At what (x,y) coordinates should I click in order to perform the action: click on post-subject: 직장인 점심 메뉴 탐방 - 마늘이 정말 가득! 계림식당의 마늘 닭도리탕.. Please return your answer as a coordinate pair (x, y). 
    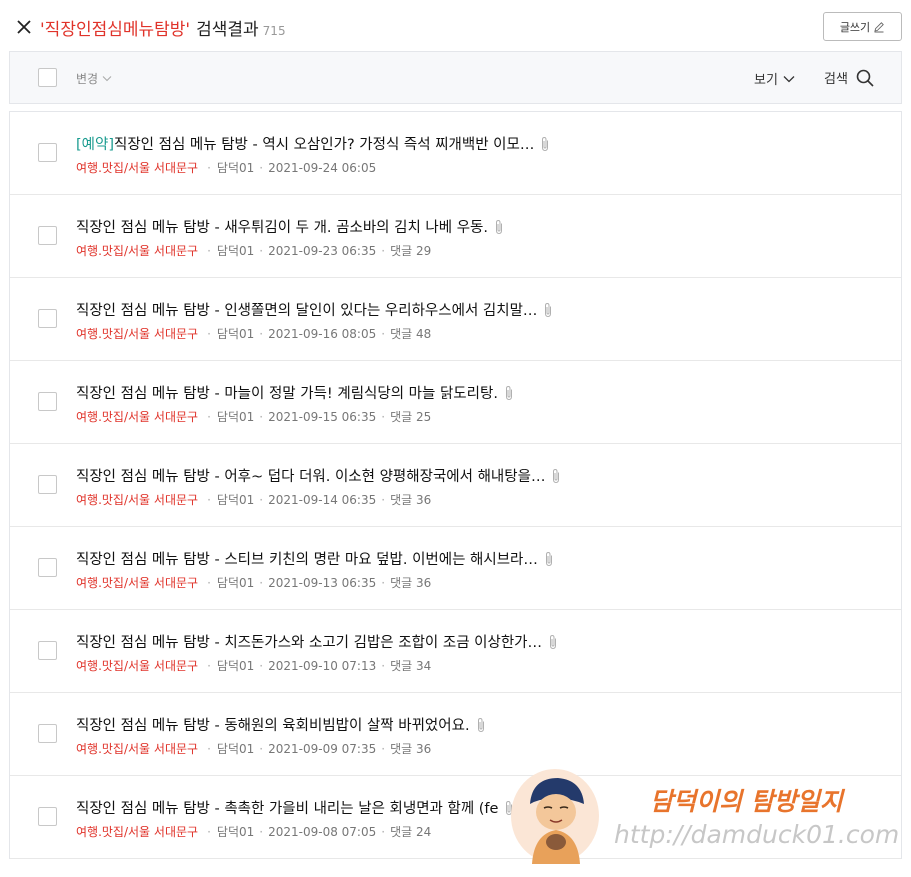
    Looking at the image, I should click on (295, 392).